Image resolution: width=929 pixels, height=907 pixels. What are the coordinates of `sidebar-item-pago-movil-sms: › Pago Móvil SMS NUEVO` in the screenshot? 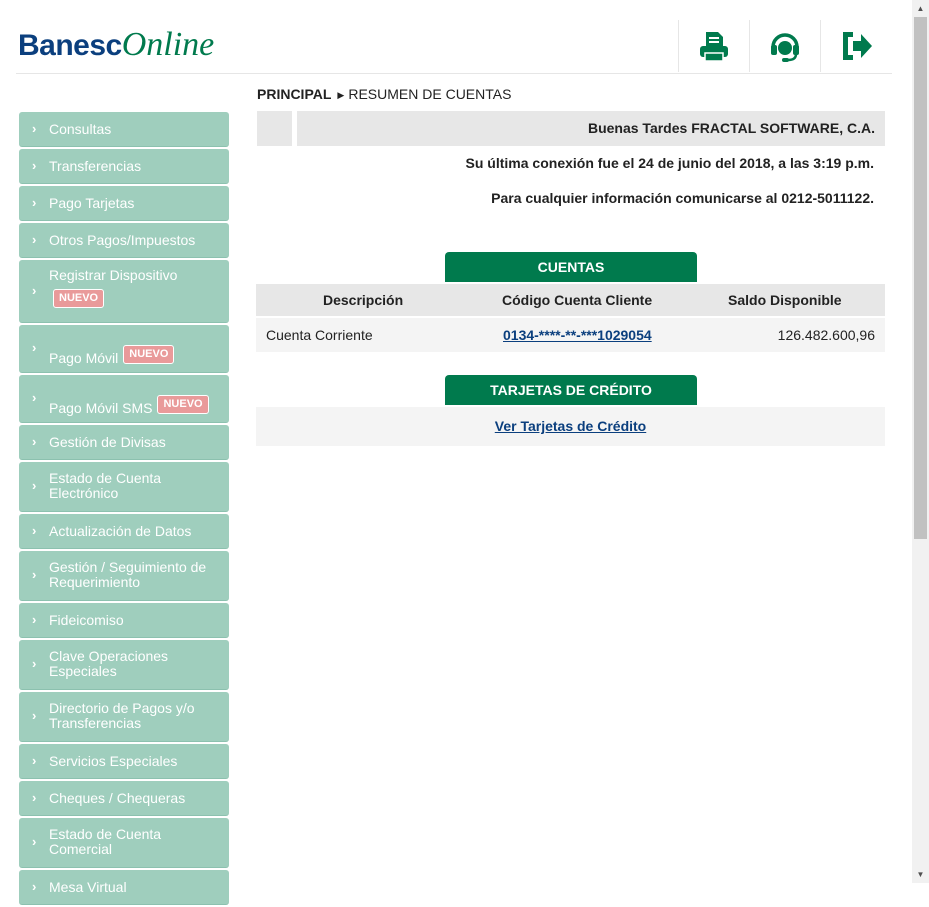 It's located at (124, 399).